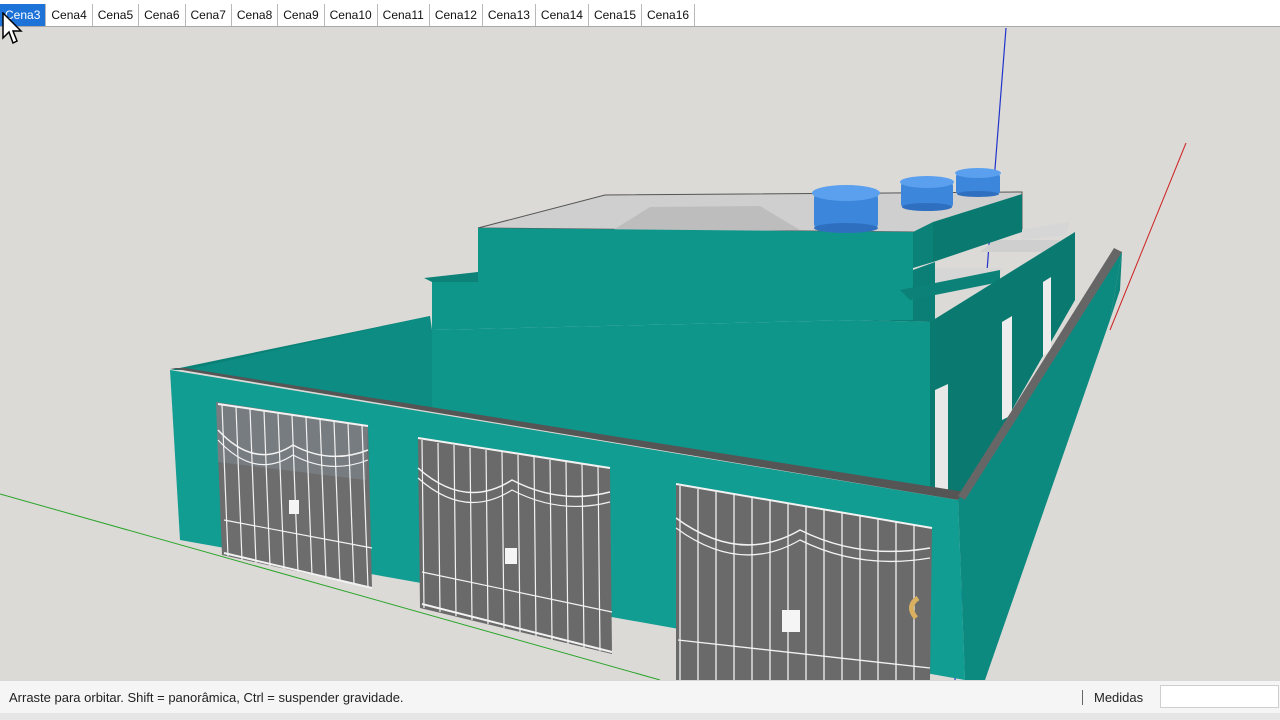  What do you see at coordinates (255, 15) in the screenshot?
I see `scene-tab: Cena8` at bounding box center [255, 15].